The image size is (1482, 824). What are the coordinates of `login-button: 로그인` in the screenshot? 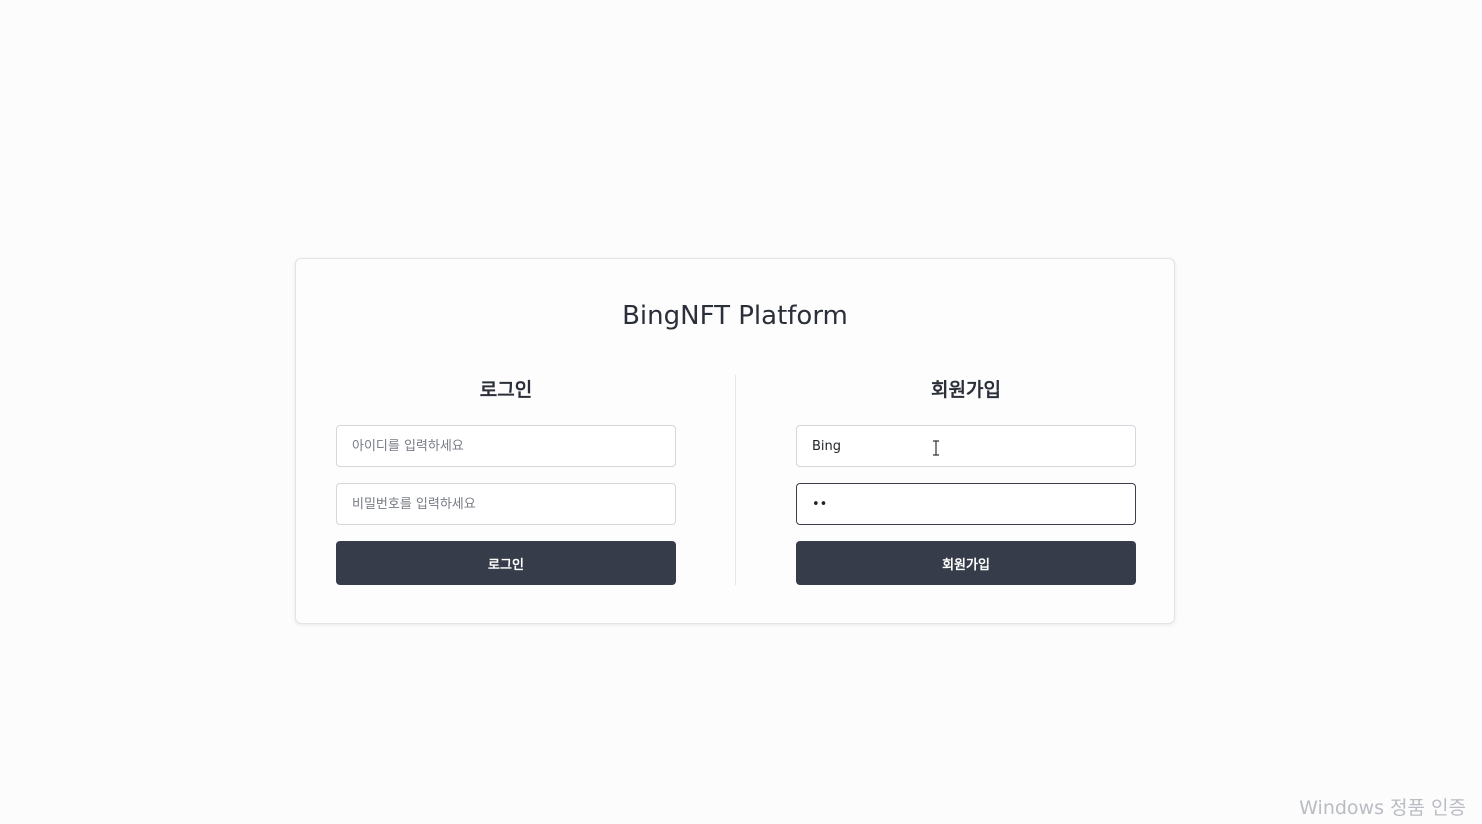 It's located at (506, 563).